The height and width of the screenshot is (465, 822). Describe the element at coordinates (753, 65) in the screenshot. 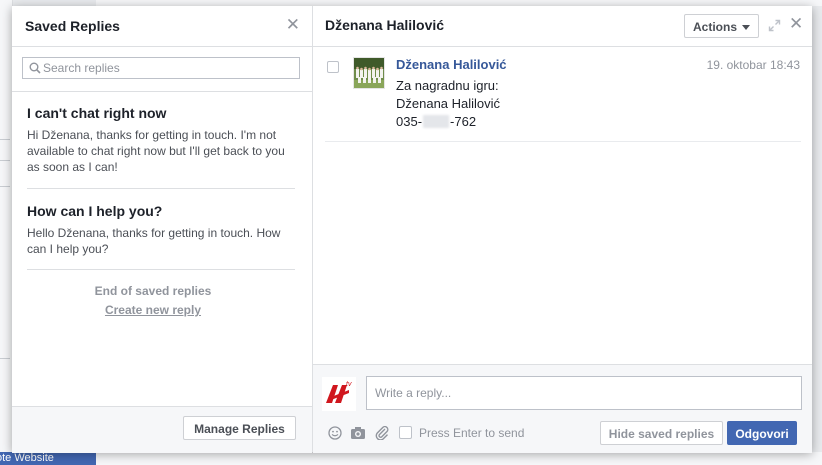

I see `message-timestamp: 19. oktobar 18:43` at that location.